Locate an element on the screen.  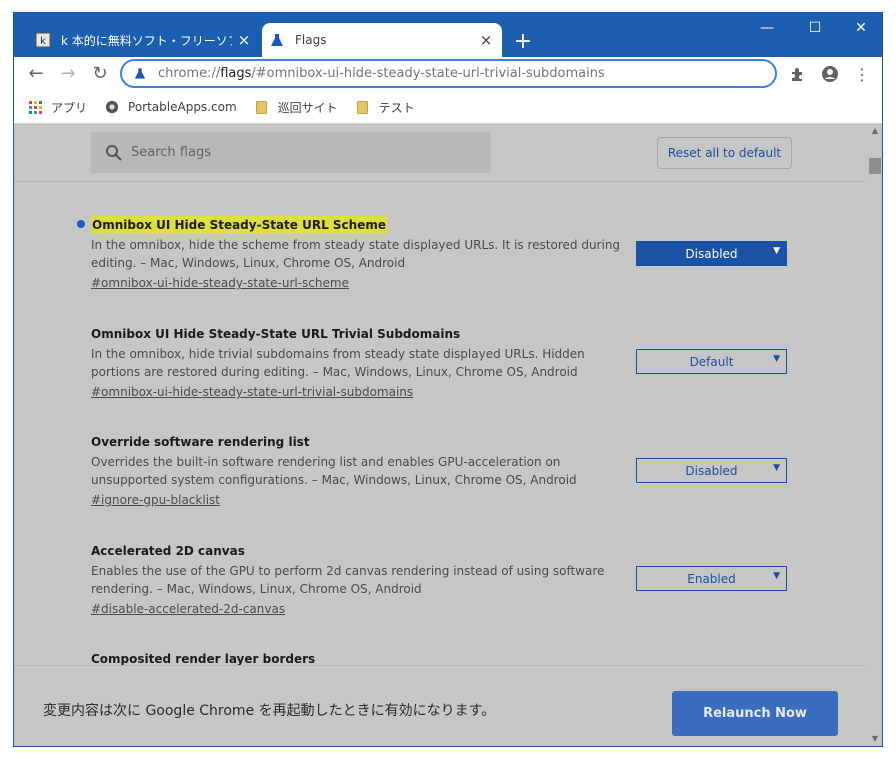
reload-button: ↻ is located at coordinates (100, 73).